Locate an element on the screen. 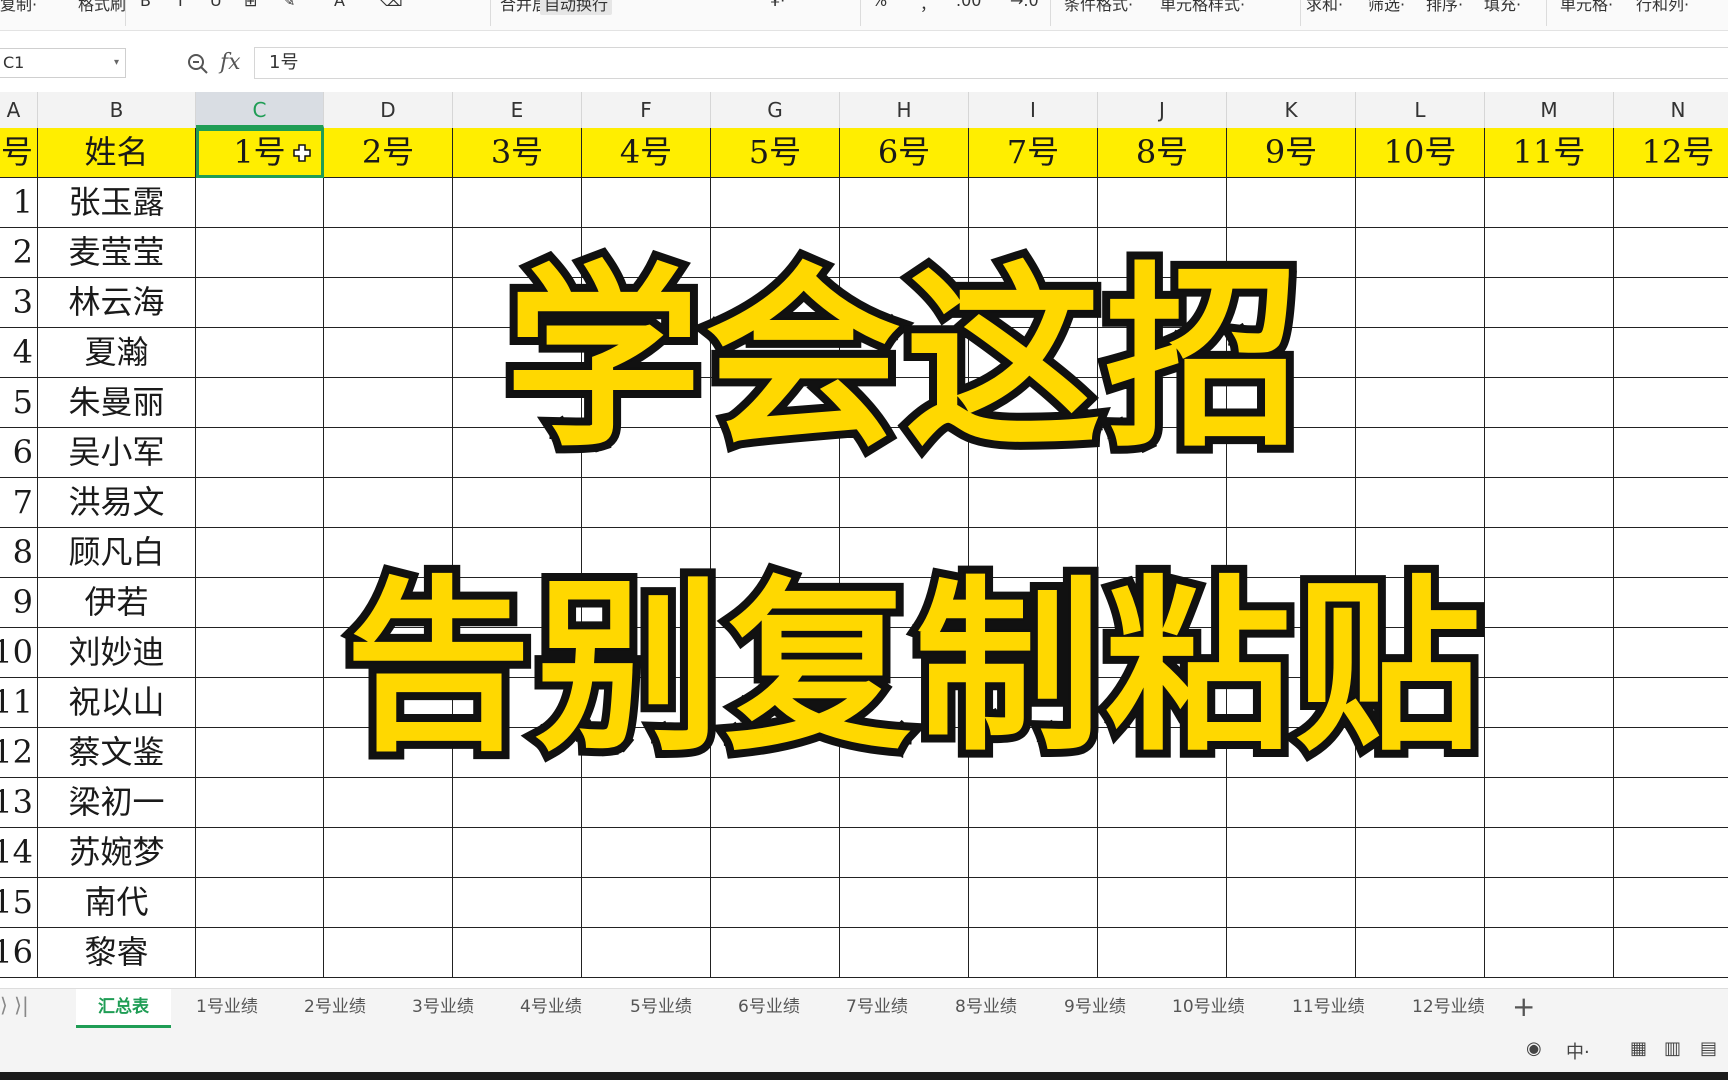 The image size is (1728, 1080). row-number-cell: 1 is located at coordinates (19, 203).